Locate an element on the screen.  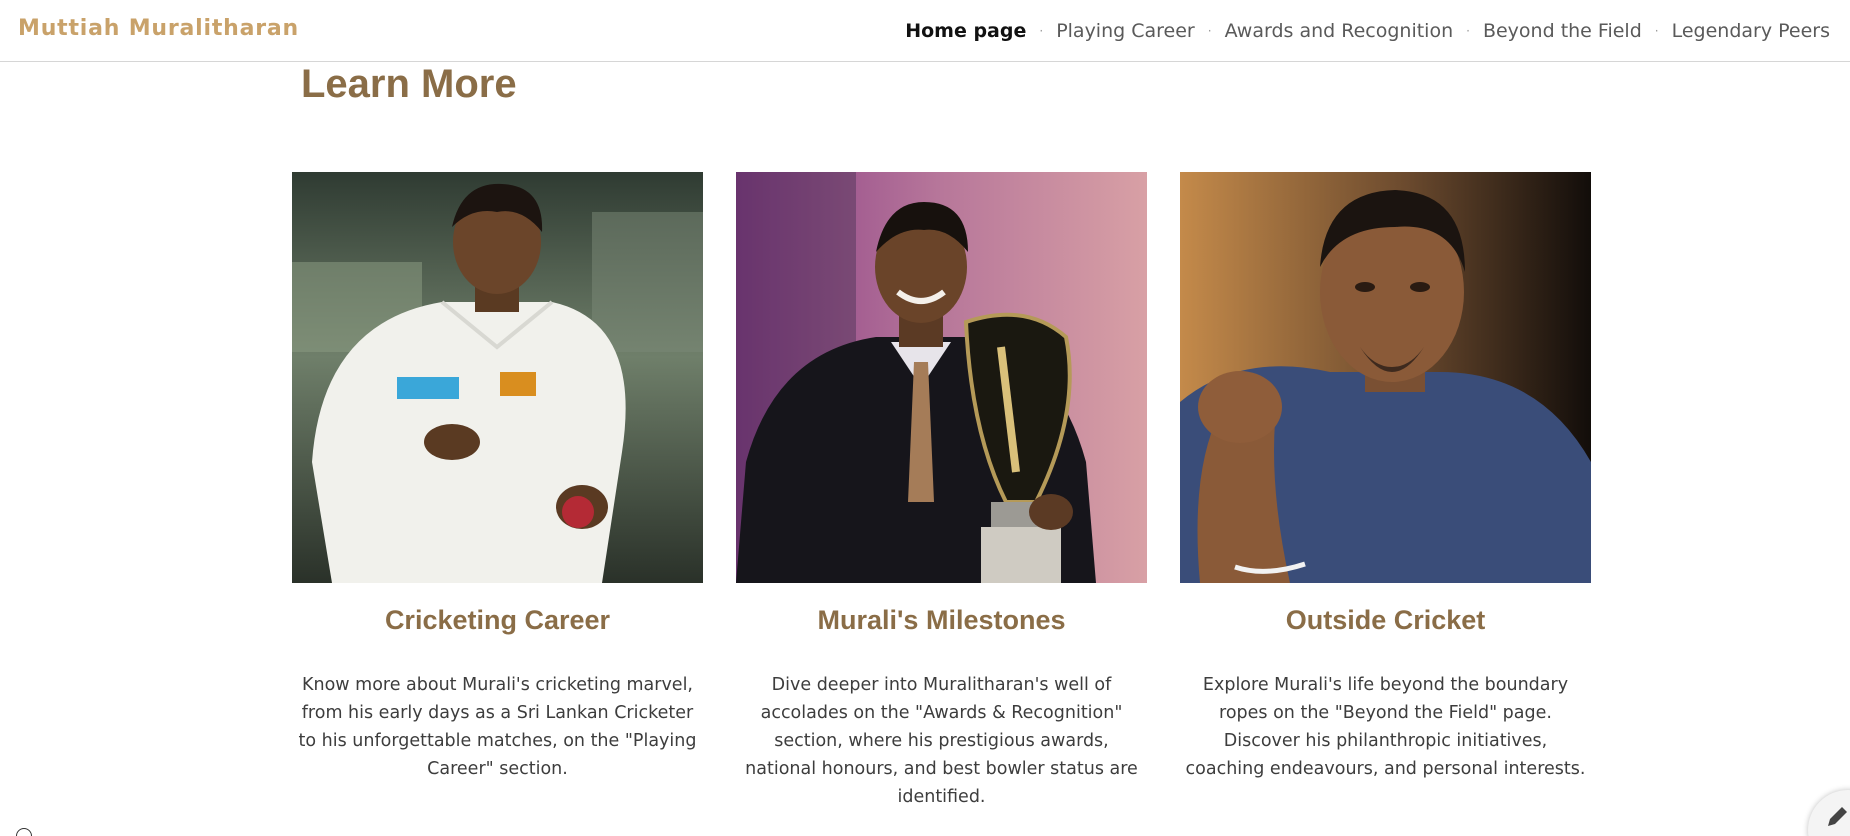
nav-legendary-peers: Legendary Peers is located at coordinates (1751, 31).